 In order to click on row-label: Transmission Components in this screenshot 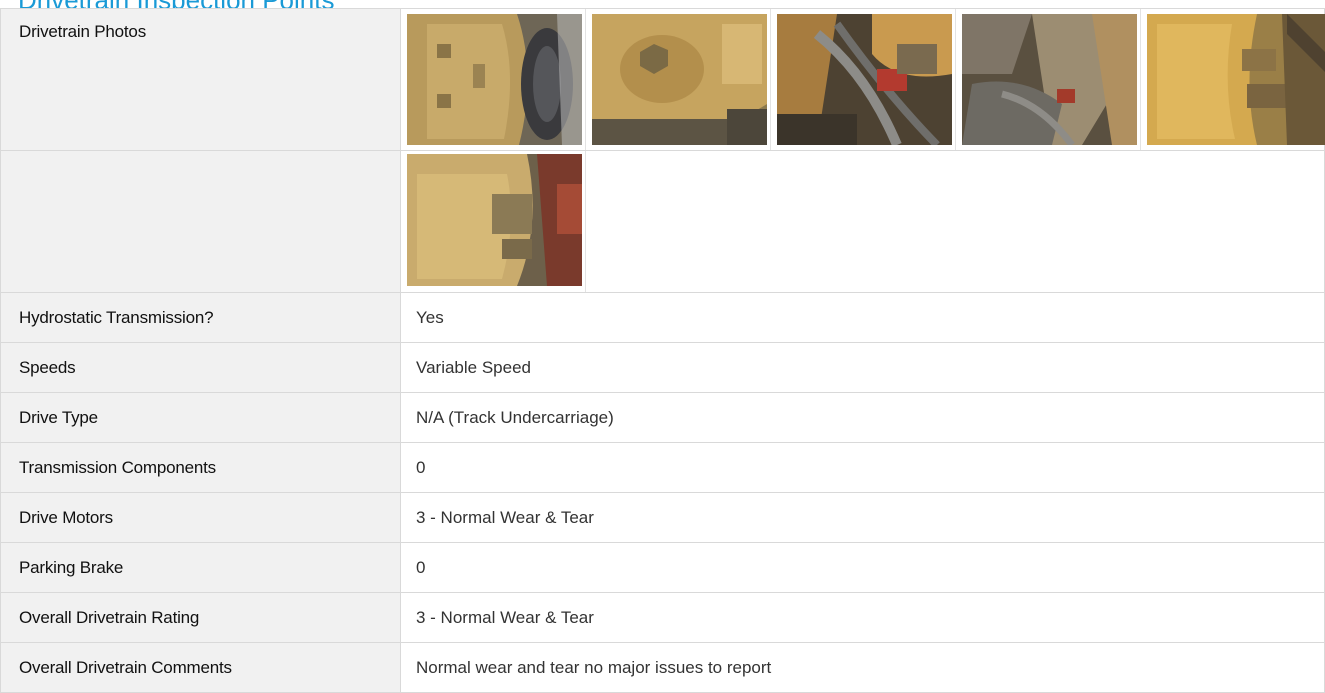, I will do `click(200, 467)`.